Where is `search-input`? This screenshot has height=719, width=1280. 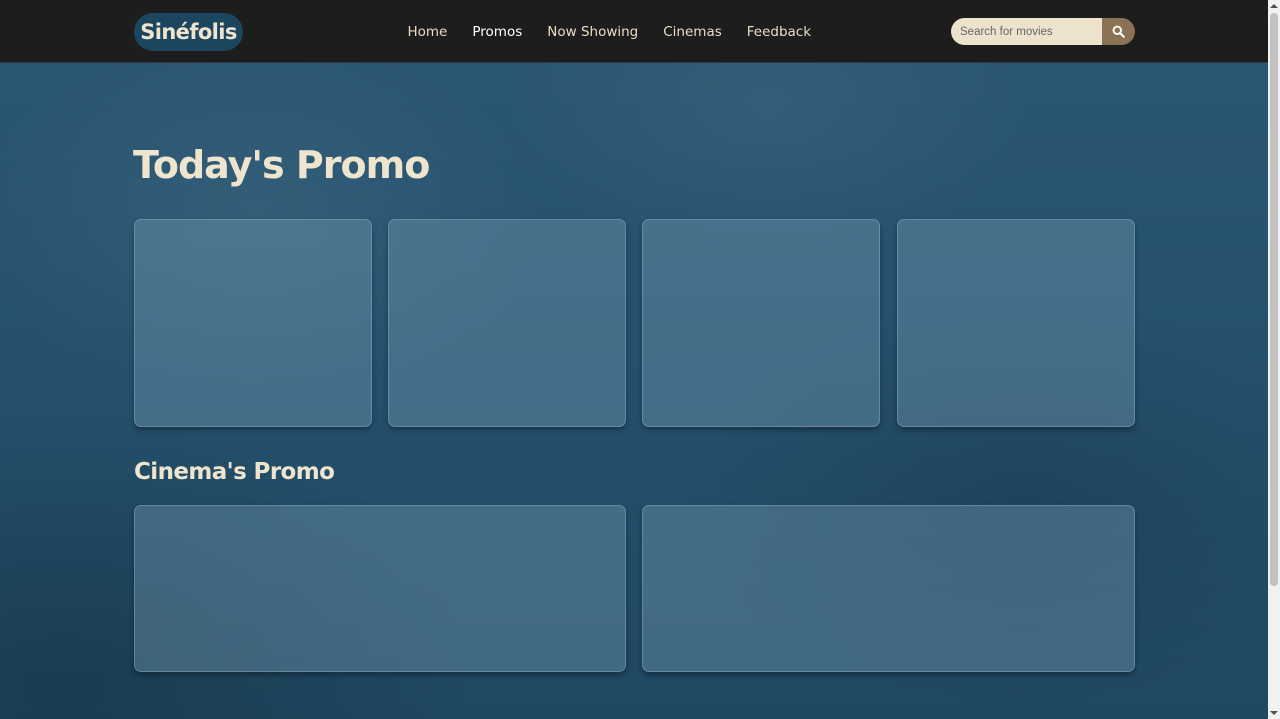
search-input is located at coordinates (1026, 31).